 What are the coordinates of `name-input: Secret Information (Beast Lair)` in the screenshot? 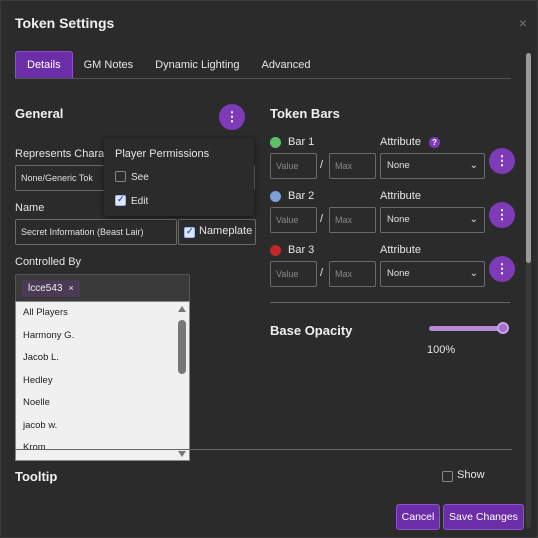 It's located at (96, 232).